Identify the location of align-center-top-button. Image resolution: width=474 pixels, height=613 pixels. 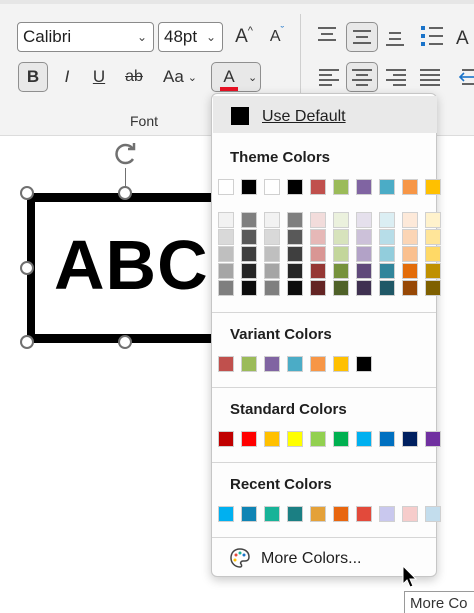
(362, 37).